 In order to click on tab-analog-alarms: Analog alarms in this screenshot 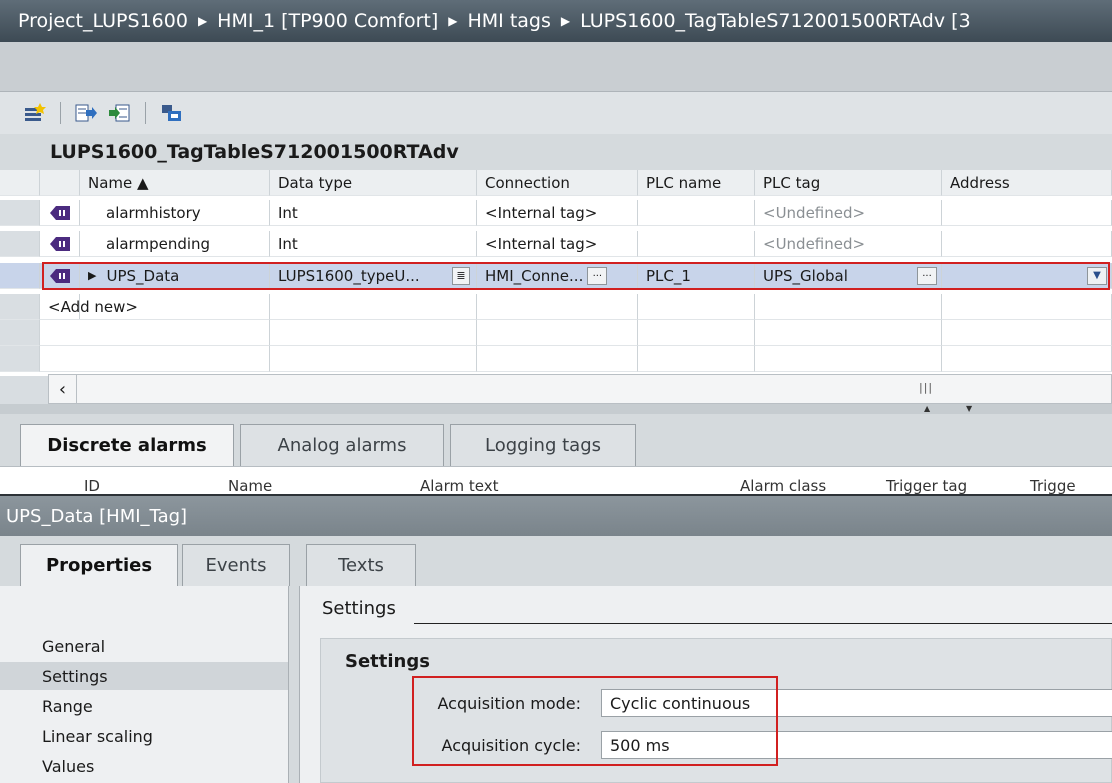, I will do `click(342, 445)`.